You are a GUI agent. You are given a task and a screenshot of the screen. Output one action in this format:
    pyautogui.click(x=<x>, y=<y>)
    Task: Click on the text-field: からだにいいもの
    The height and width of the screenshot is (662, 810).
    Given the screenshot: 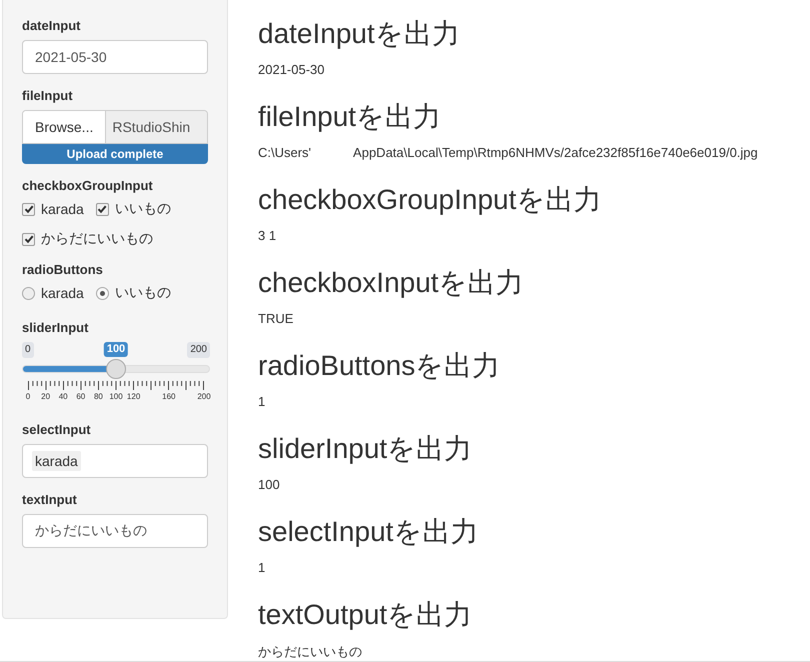 What is the action you would take?
    pyautogui.click(x=115, y=531)
    